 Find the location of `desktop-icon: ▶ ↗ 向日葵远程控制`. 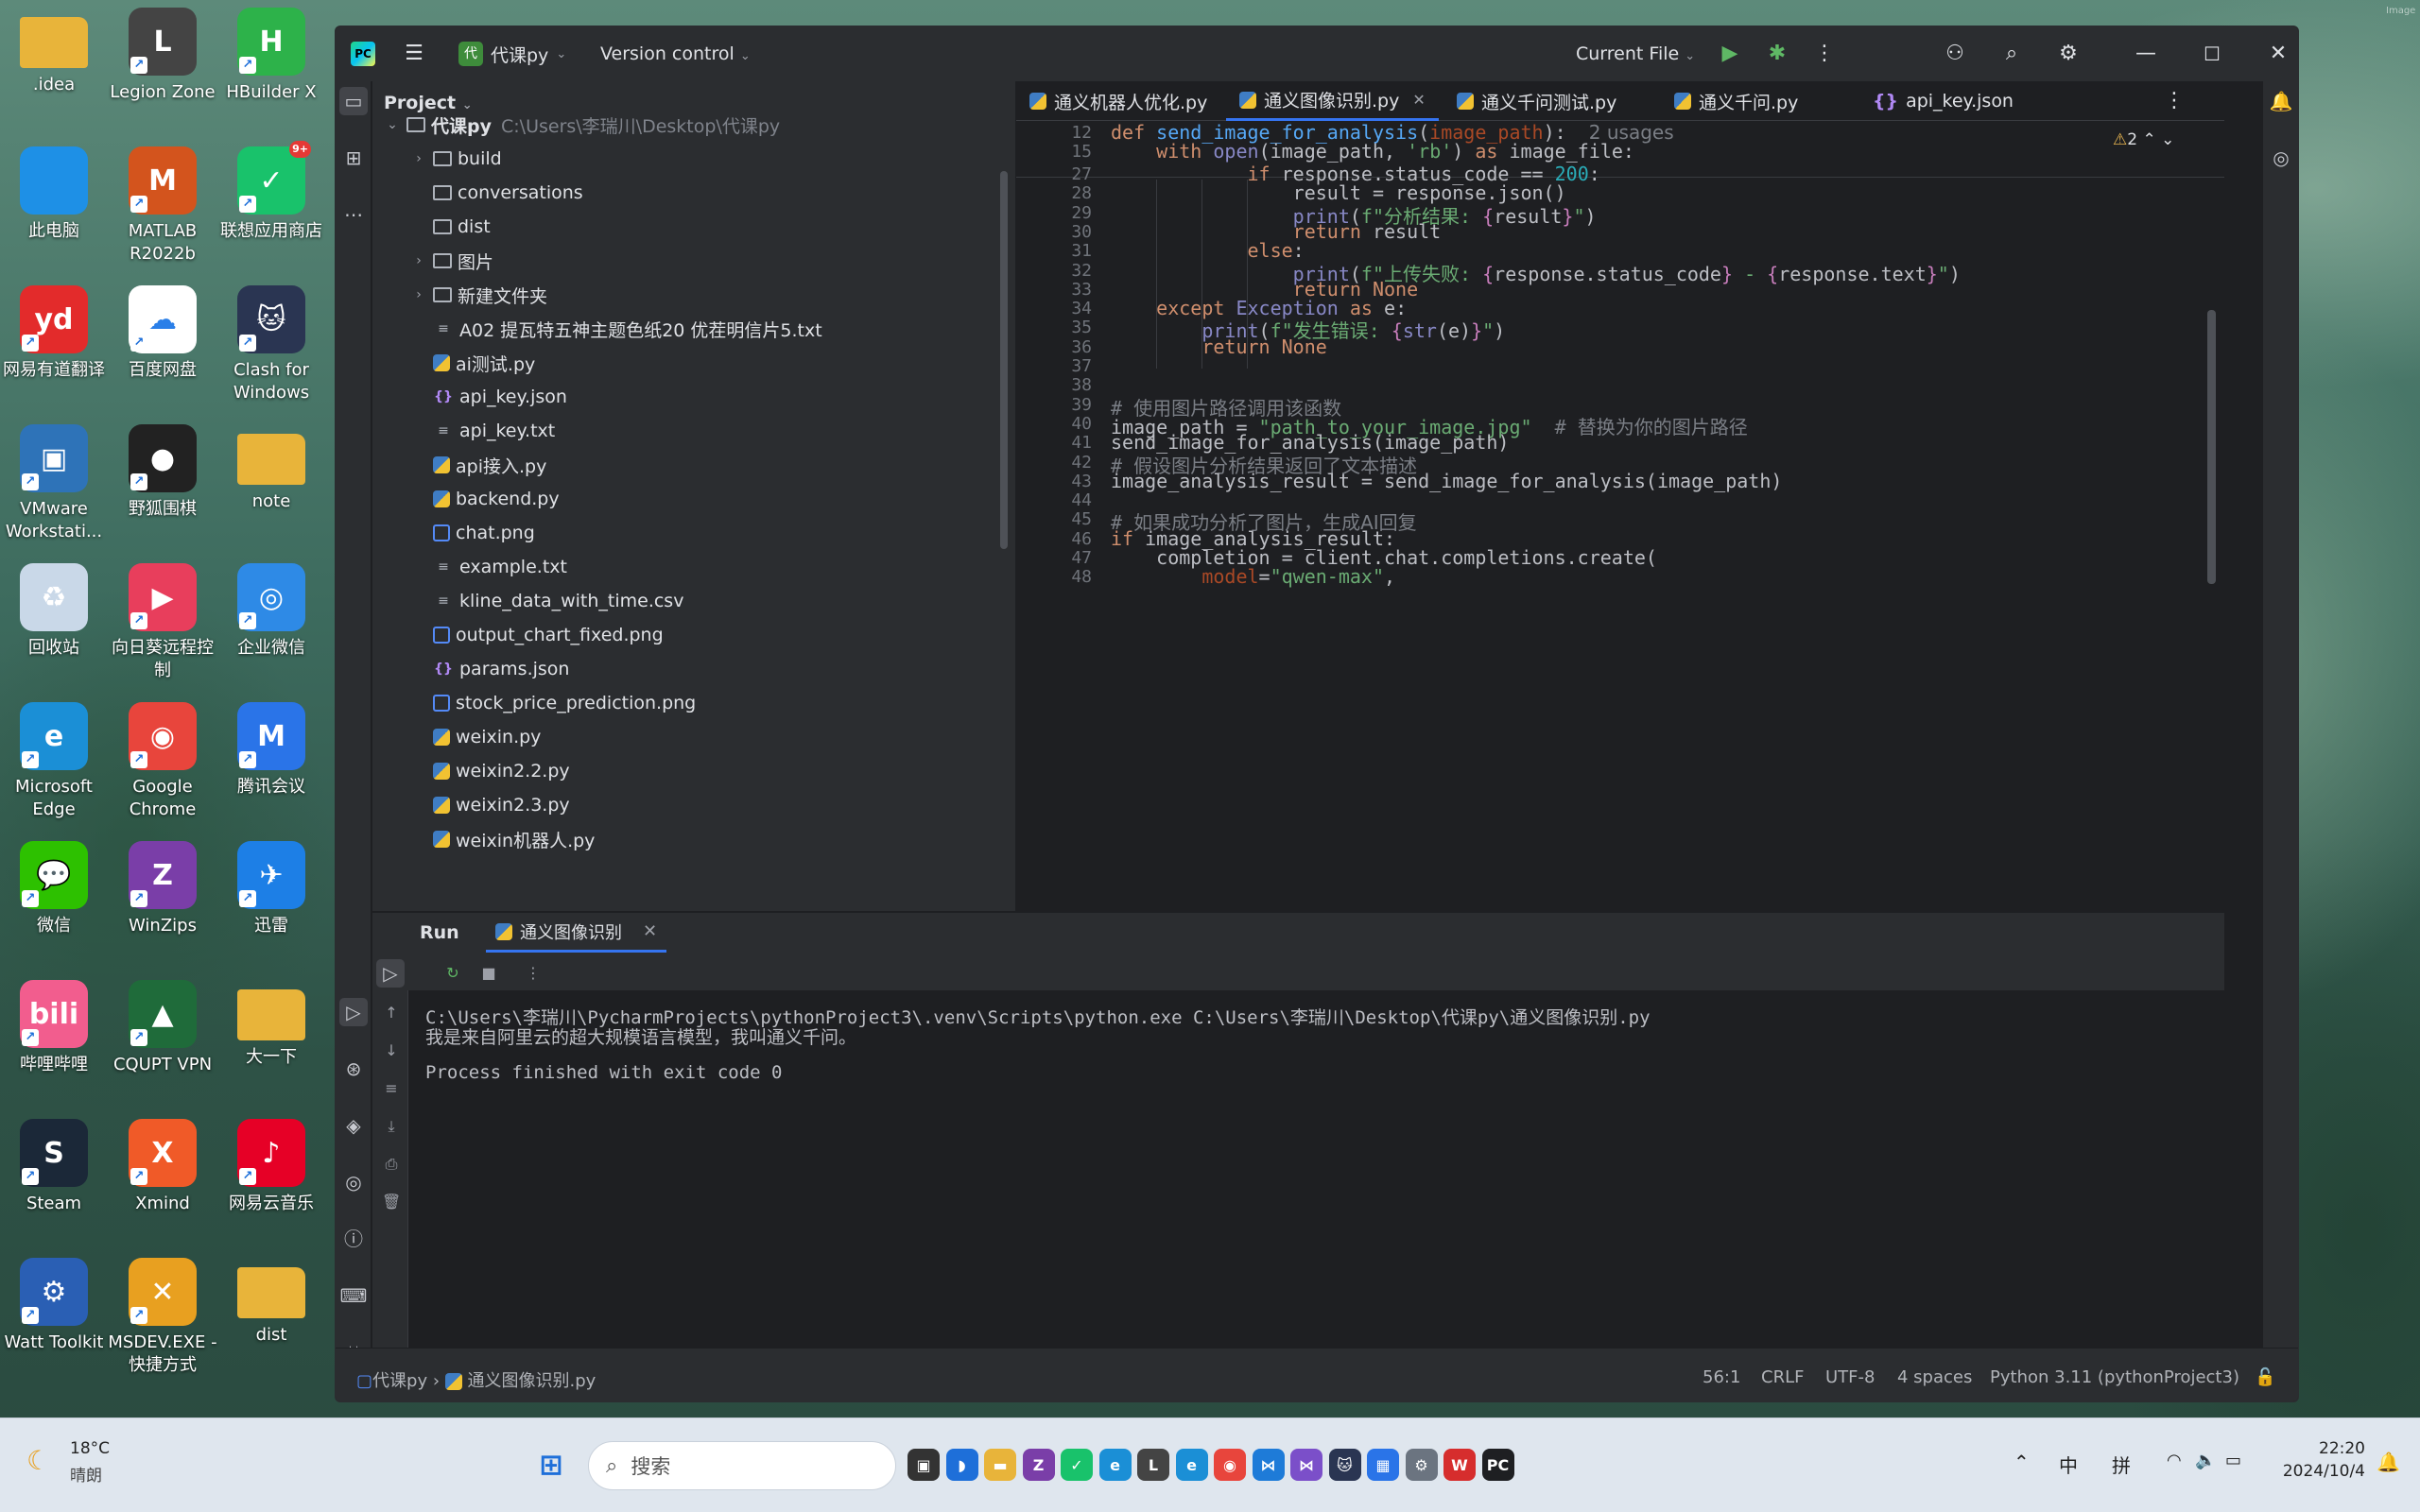

desktop-icon: ▶ ↗ 向日葵远程控制 is located at coordinates (162, 622).